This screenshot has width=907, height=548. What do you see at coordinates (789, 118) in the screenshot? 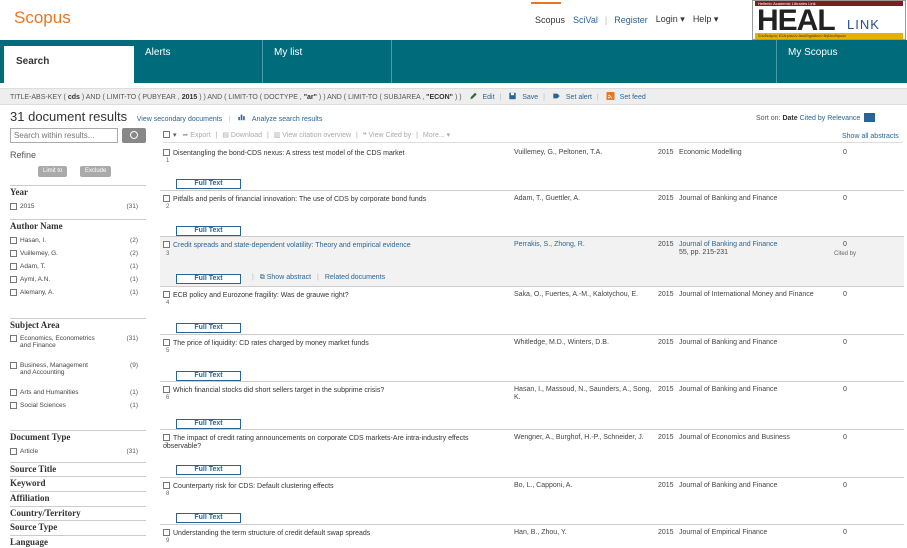
I see `sort-date: Date` at bounding box center [789, 118].